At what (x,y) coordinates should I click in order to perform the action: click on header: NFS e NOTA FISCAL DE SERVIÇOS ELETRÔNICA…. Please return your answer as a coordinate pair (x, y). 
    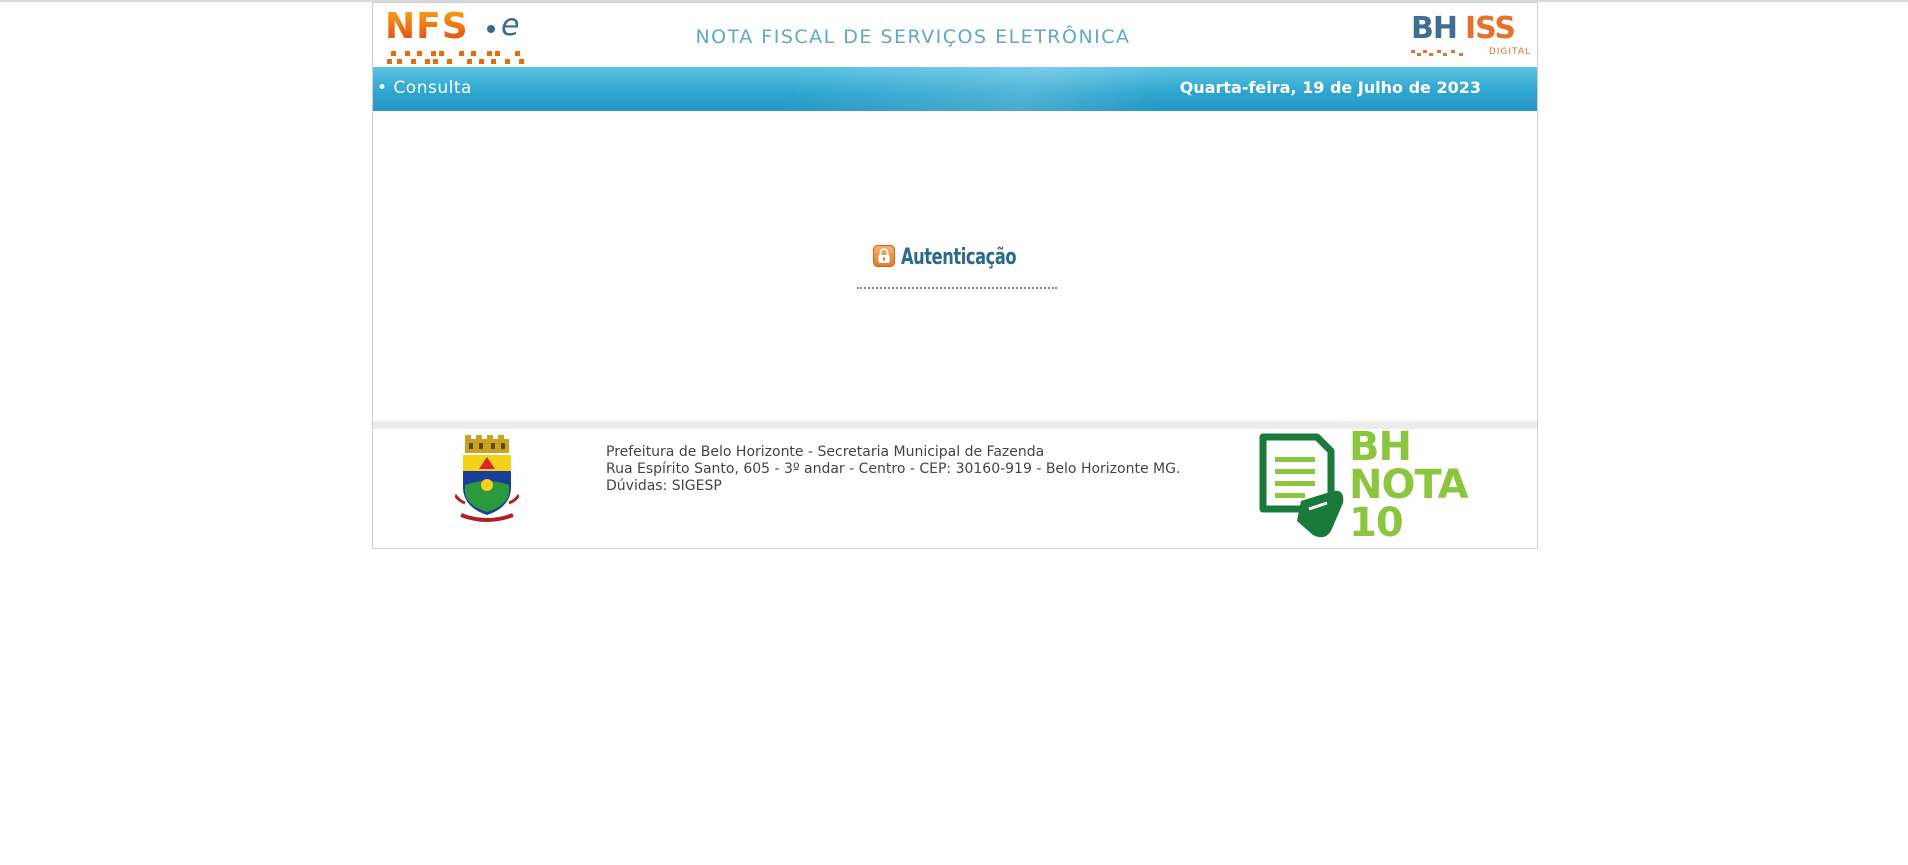
    Looking at the image, I should click on (955, 35).